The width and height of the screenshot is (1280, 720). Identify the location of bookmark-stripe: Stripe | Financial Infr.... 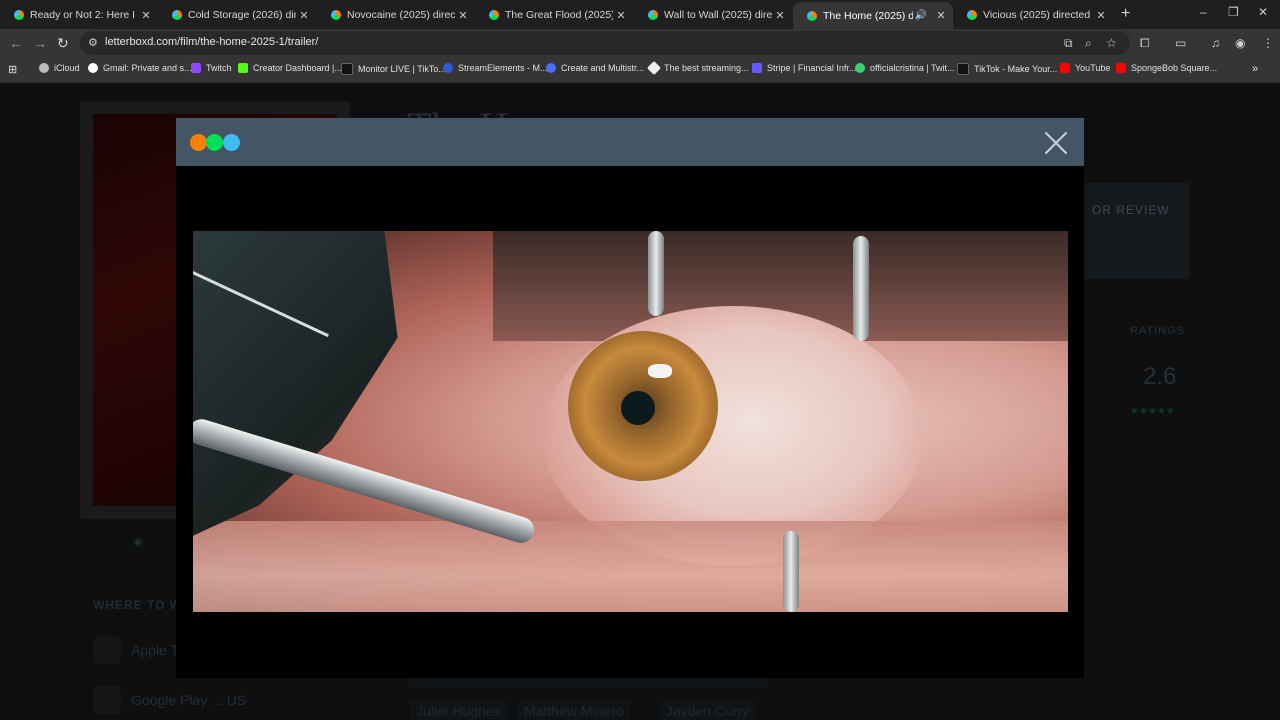
(804, 68).